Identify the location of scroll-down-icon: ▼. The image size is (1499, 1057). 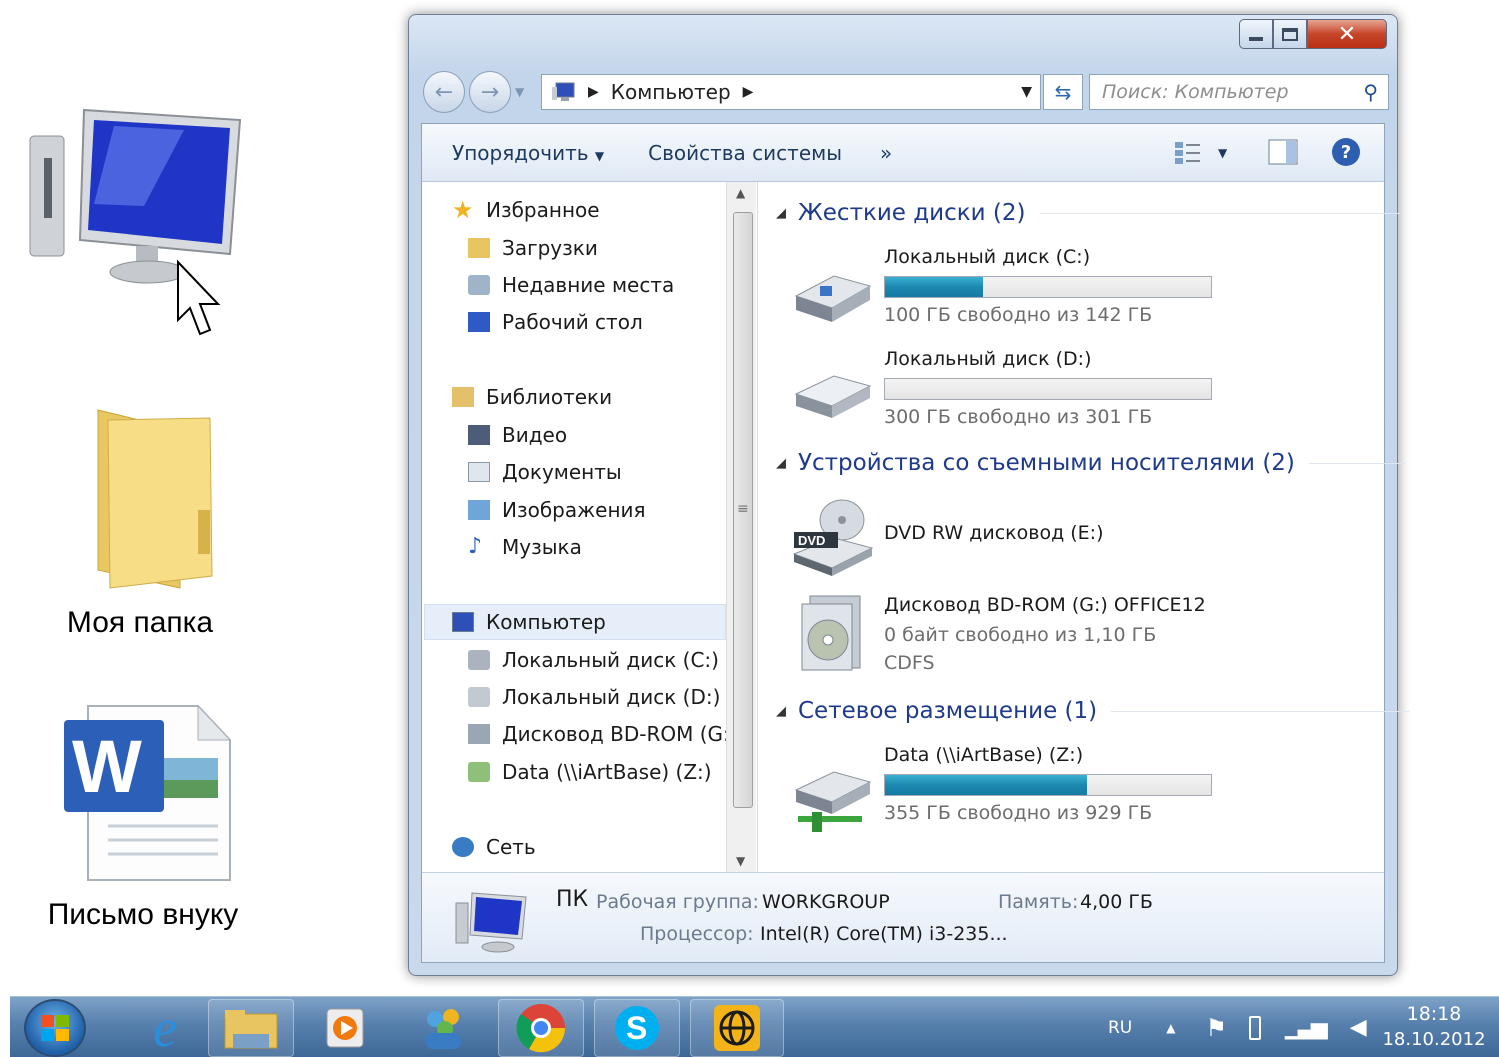
(740, 861).